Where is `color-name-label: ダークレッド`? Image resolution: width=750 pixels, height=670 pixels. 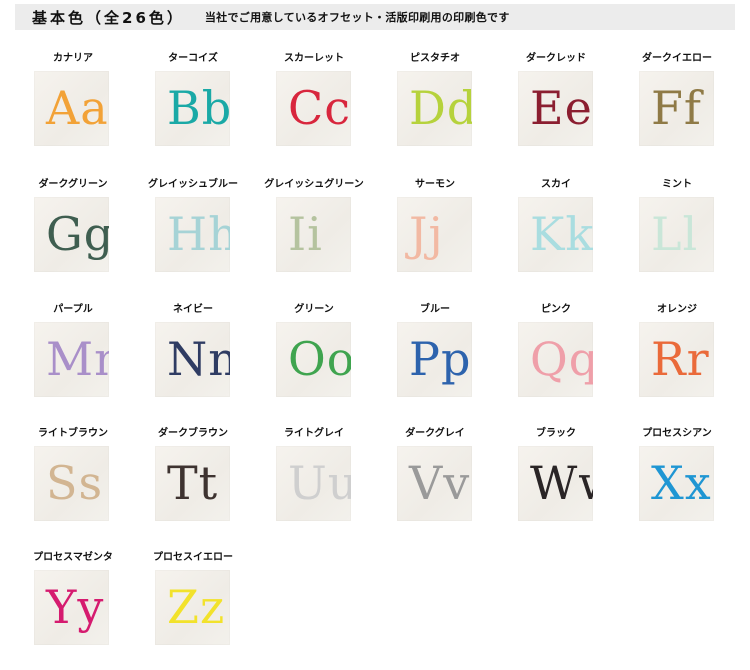 color-name-label: ダークレッド is located at coordinates (556, 58).